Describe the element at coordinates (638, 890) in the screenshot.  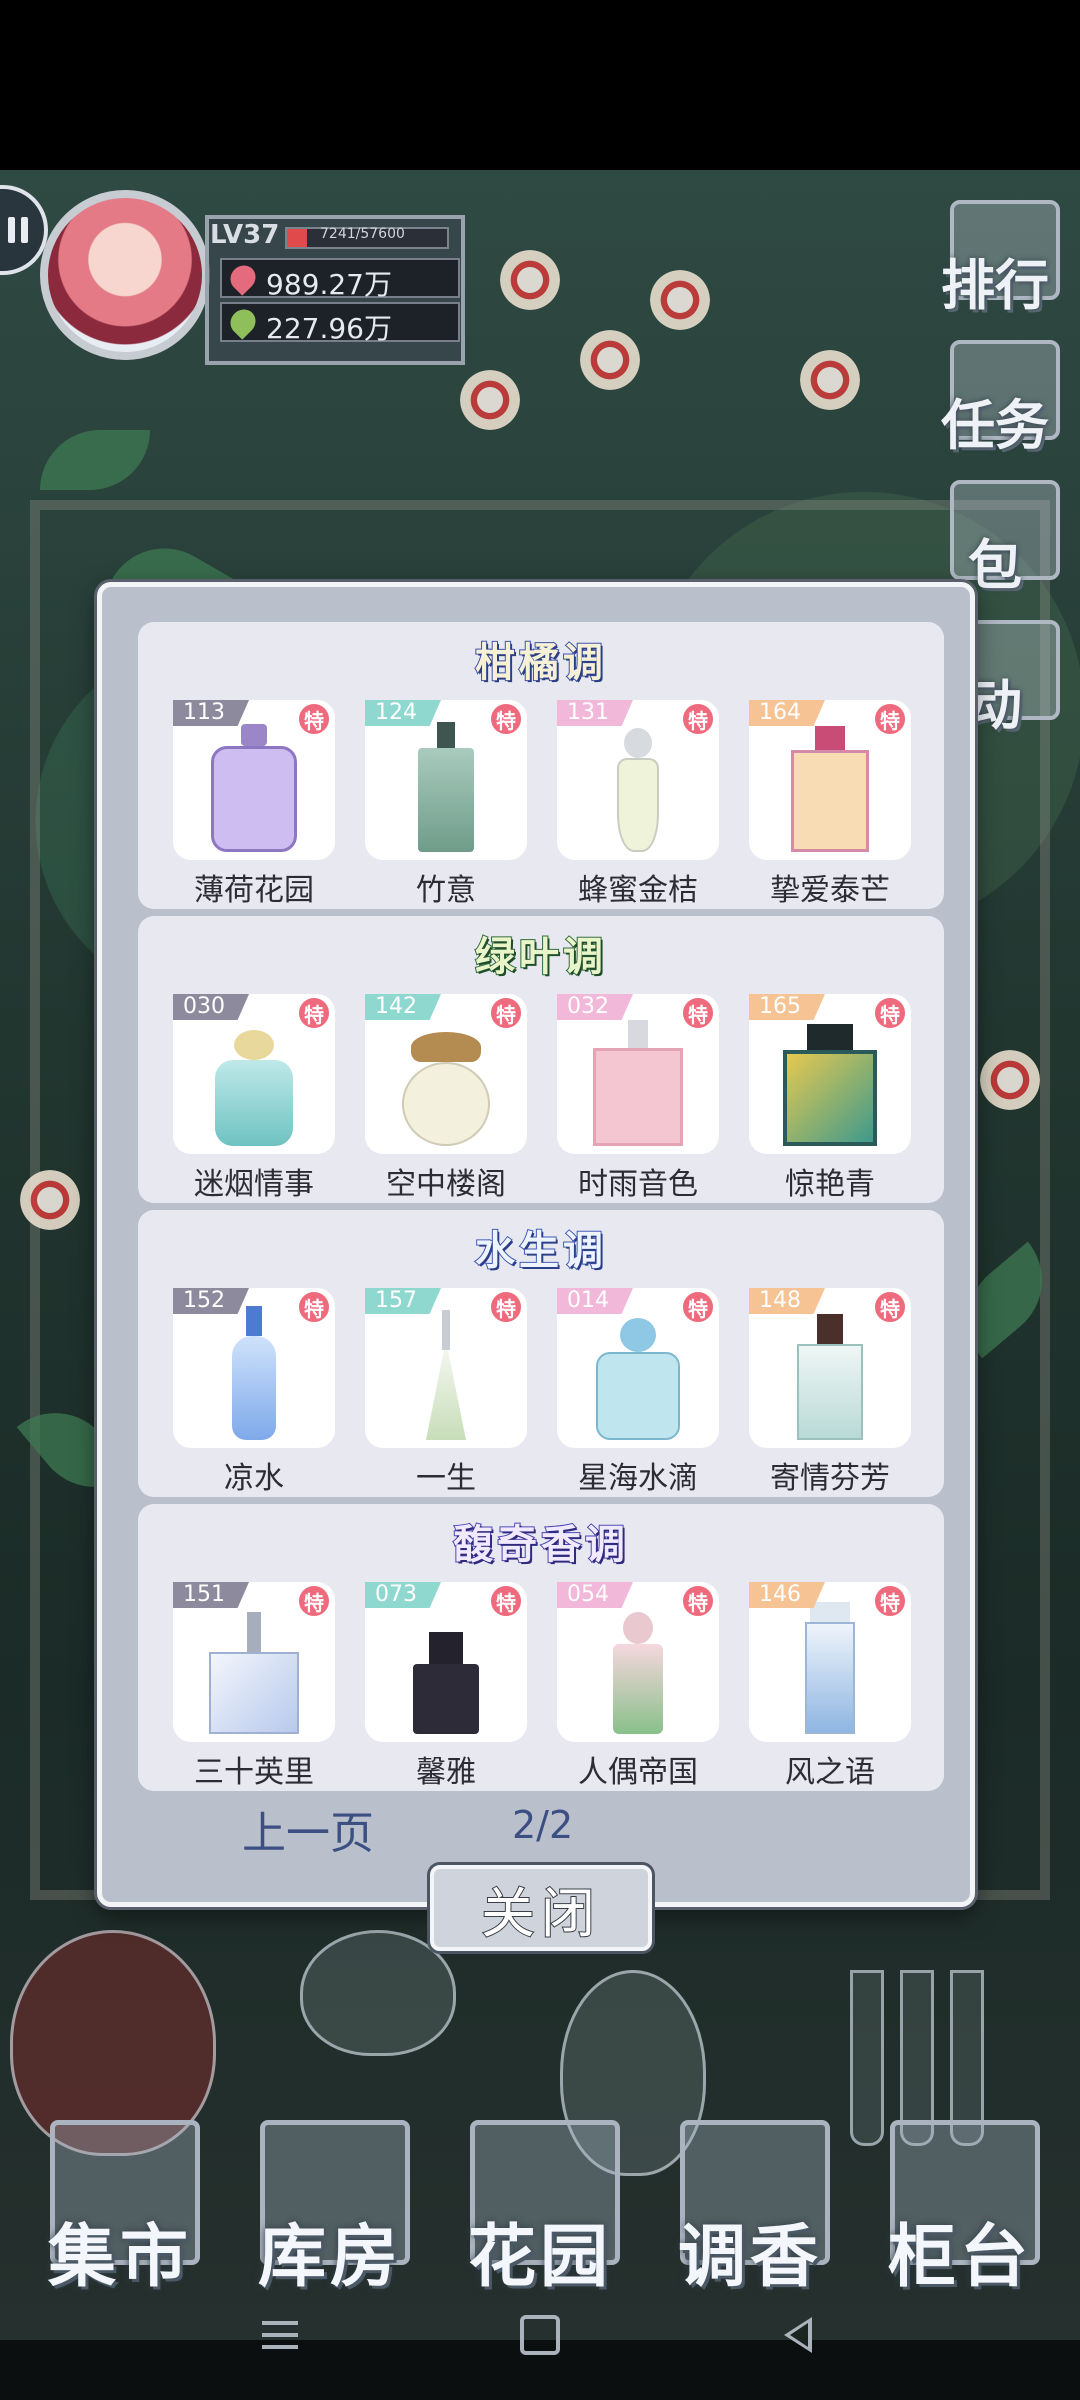
I see `perfume-name: 蜂蜜金桔` at that location.